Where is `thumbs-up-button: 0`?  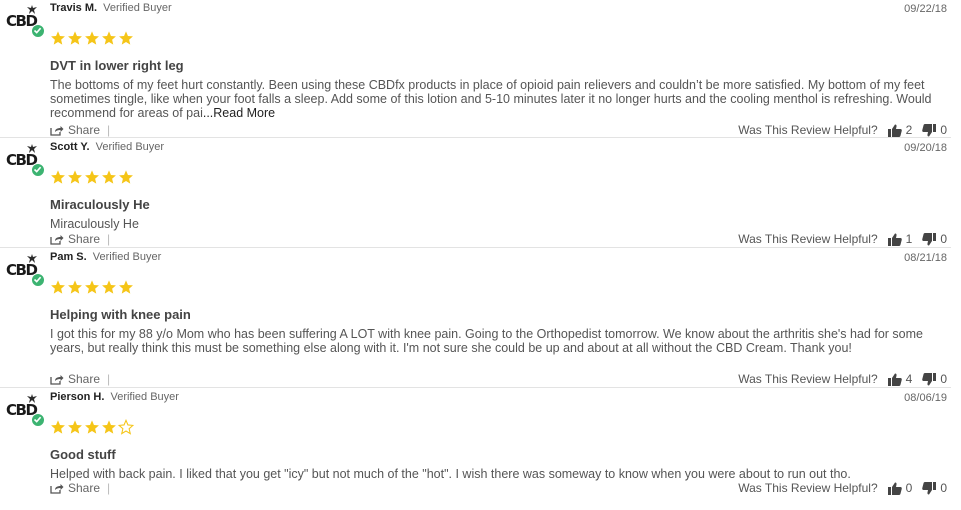 thumbs-up-button: 0 is located at coordinates (900, 488).